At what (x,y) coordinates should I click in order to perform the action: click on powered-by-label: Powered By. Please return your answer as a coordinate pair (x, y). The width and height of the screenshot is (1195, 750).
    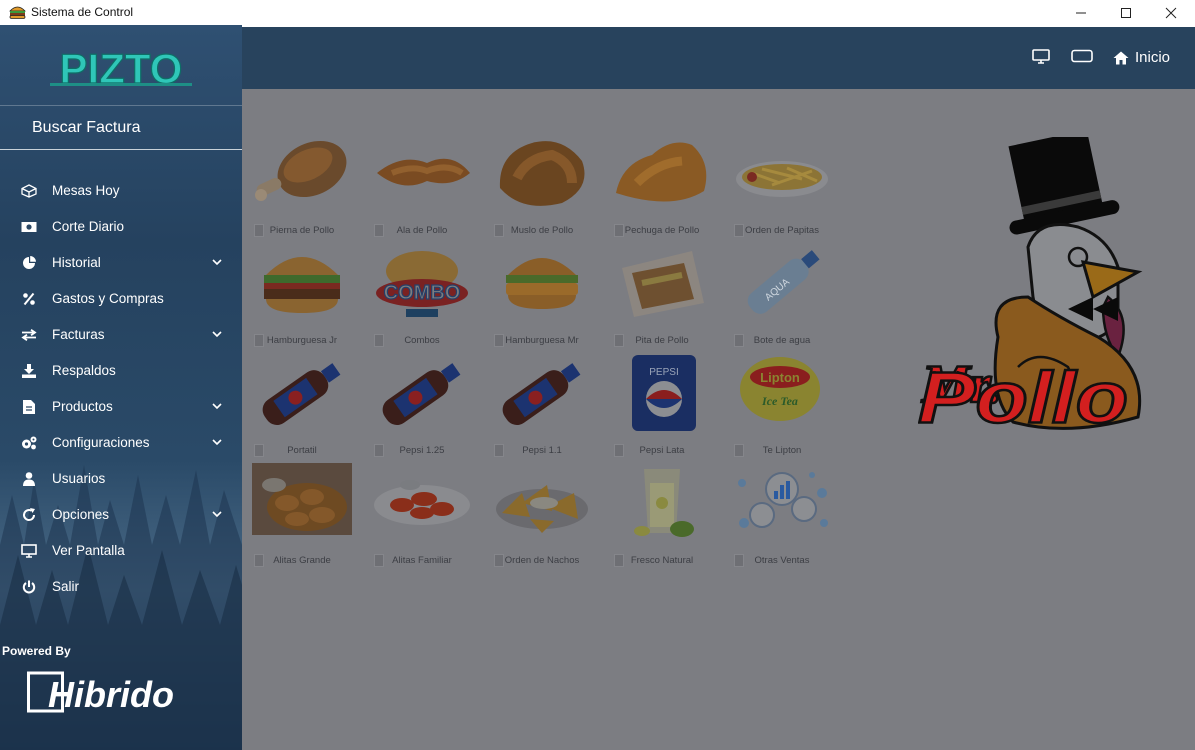
    Looking at the image, I should click on (36, 651).